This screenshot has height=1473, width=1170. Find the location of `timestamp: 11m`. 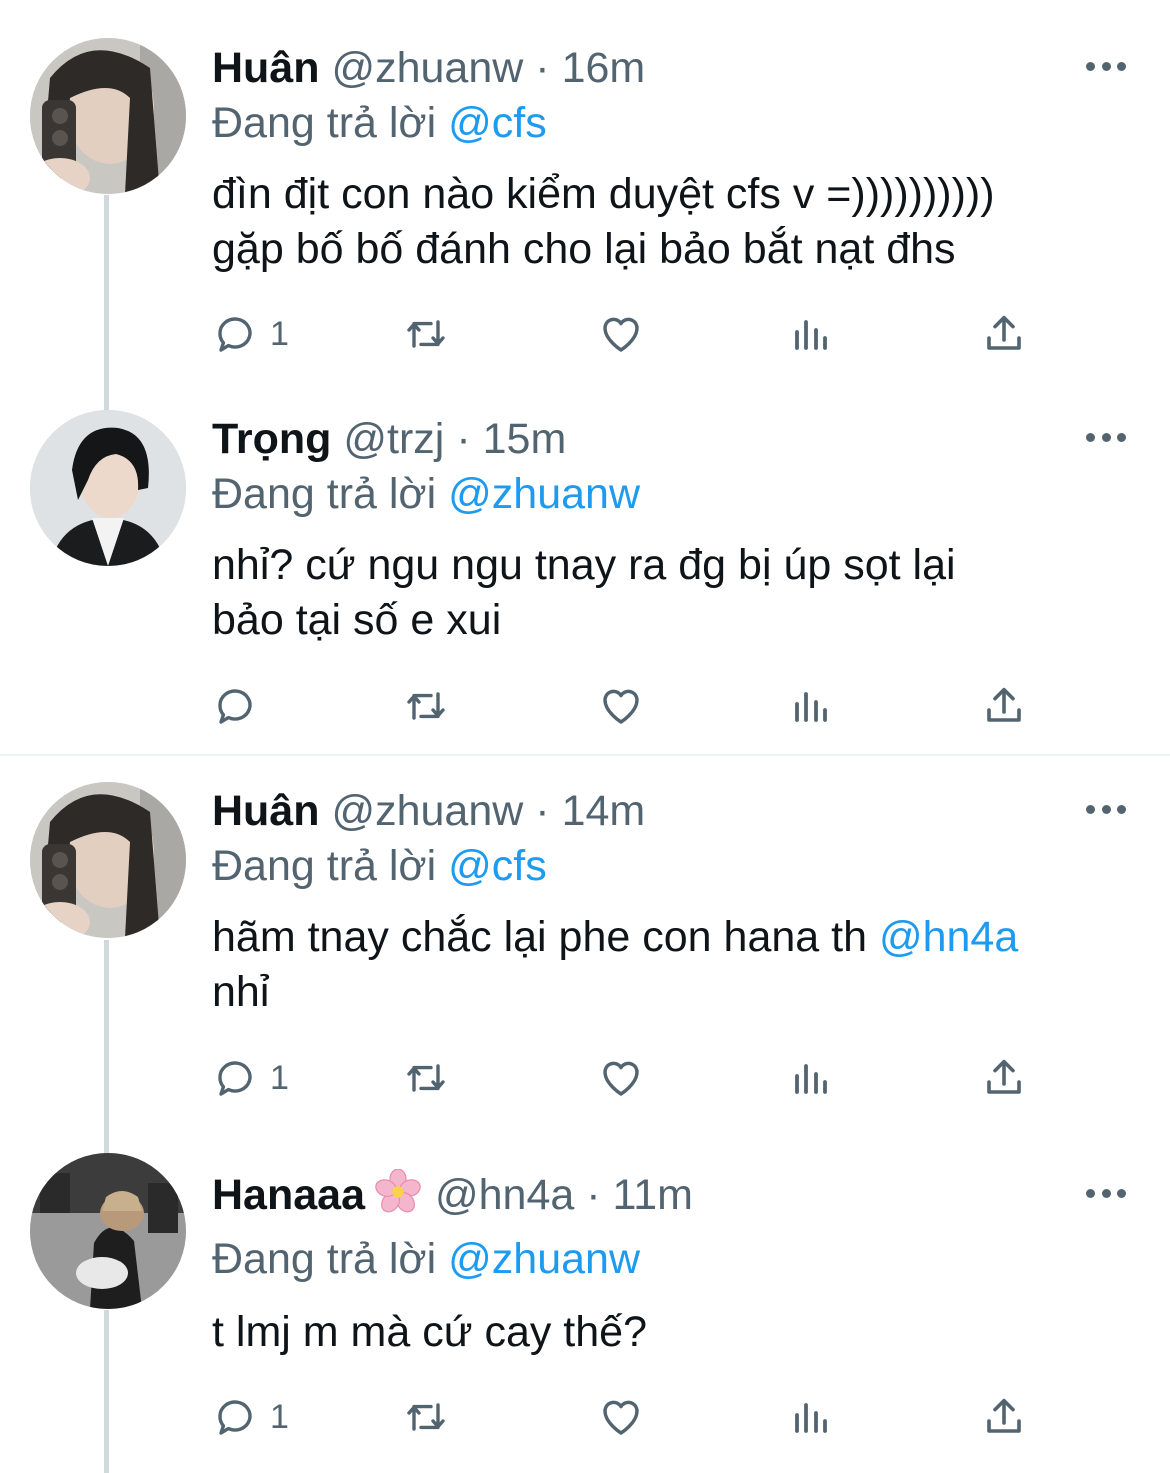

timestamp: 11m is located at coordinates (653, 1195).